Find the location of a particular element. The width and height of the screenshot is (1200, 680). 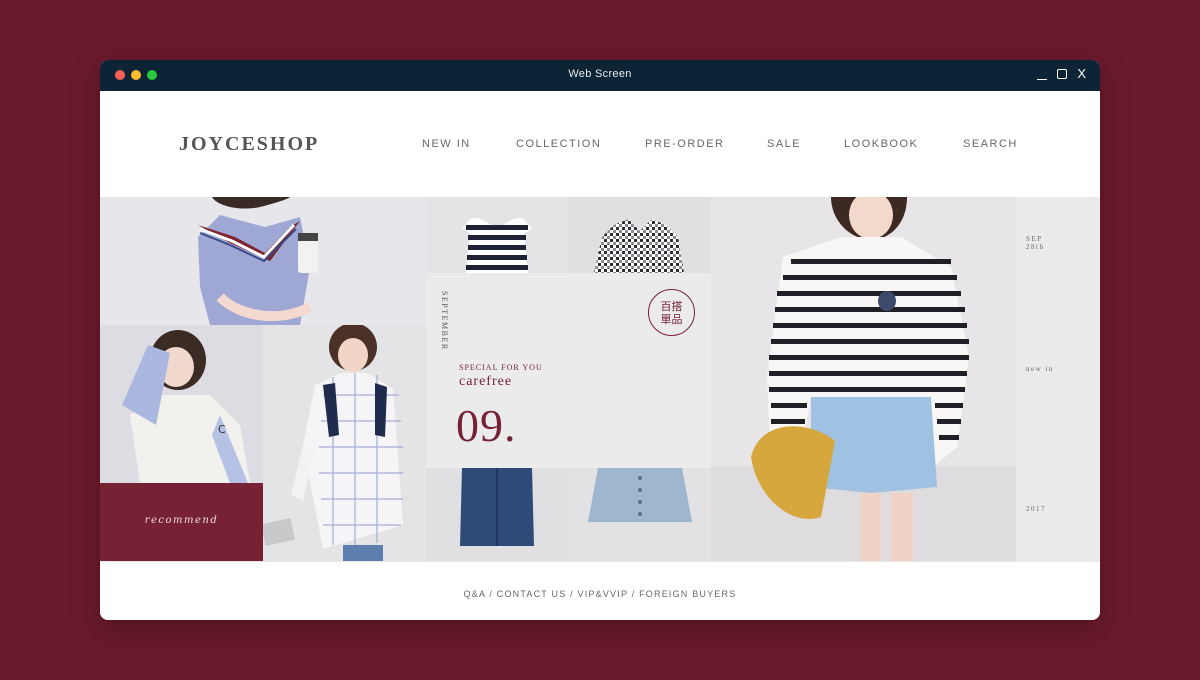

nav-sale: SALE is located at coordinates (784, 144).